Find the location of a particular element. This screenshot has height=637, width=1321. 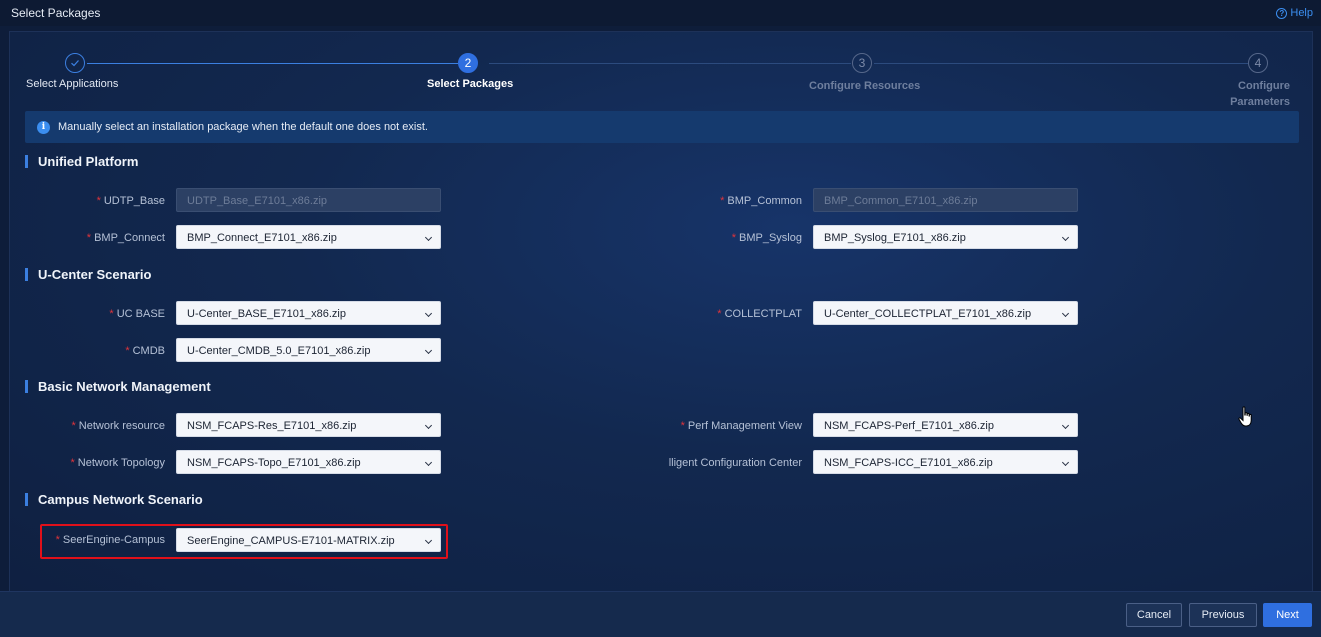

bmp-syslog-label-text: BMP_Syslog is located at coordinates (770, 238).